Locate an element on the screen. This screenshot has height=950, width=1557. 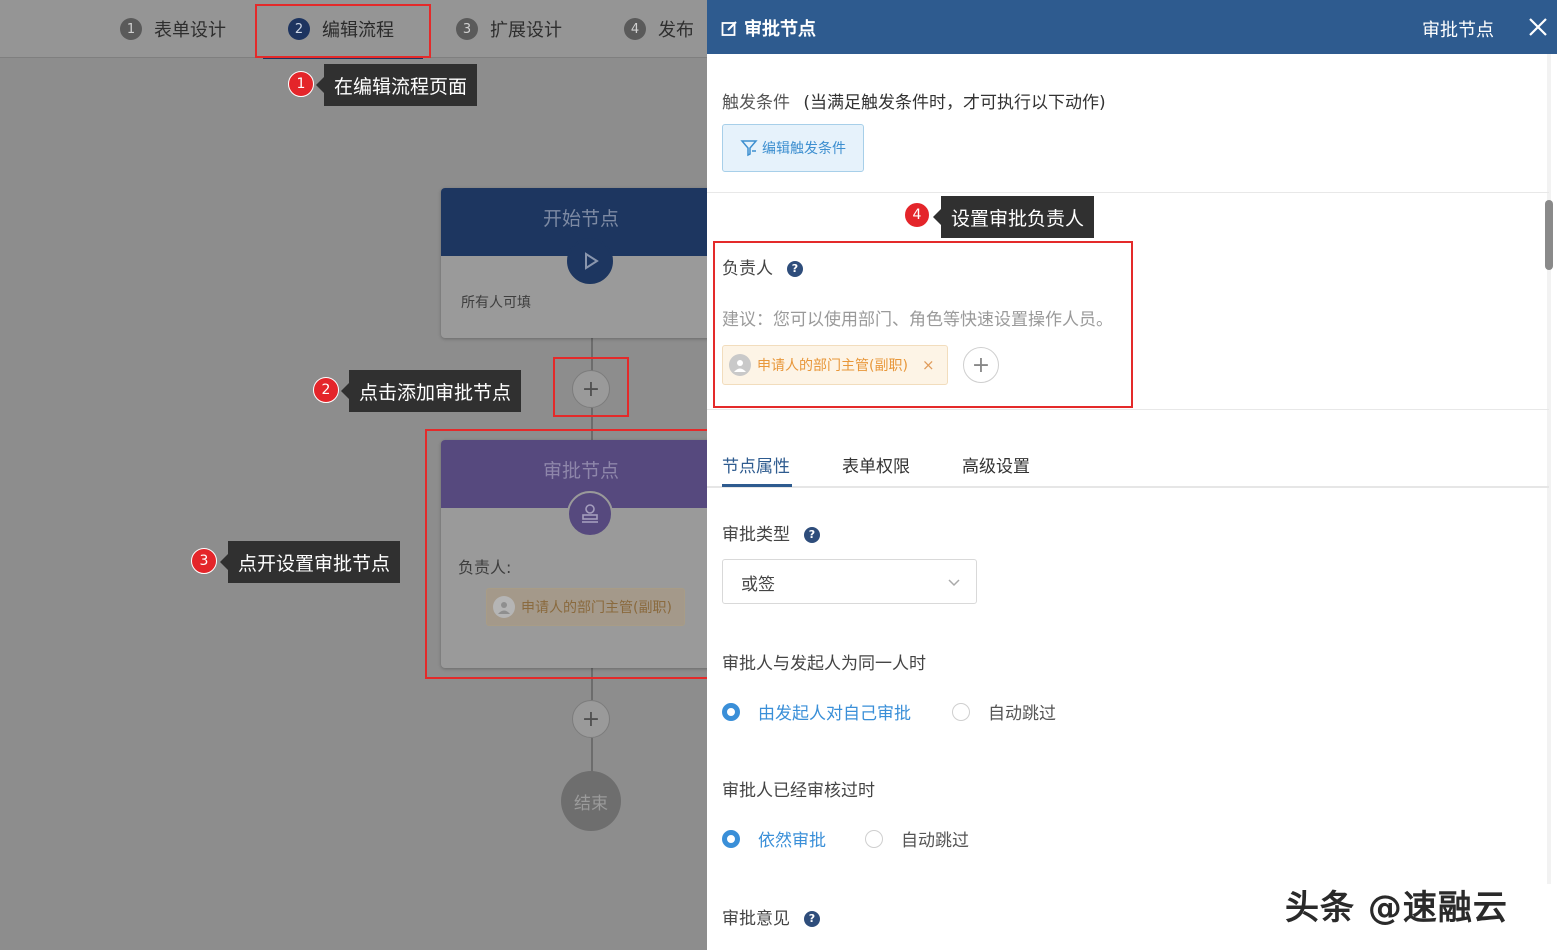
panel-title: 审批节点 is located at coordinates (768, 28).